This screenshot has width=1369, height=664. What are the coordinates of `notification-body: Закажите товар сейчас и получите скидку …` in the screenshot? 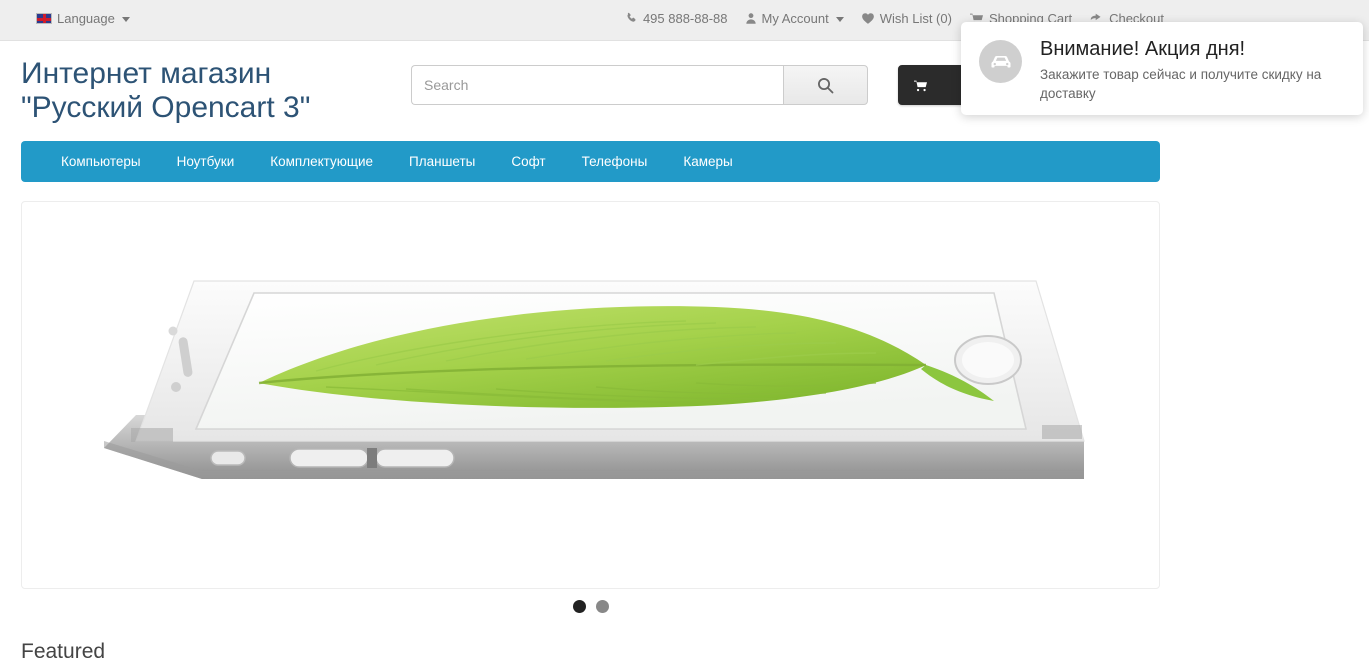 It's located at (1181, 84).